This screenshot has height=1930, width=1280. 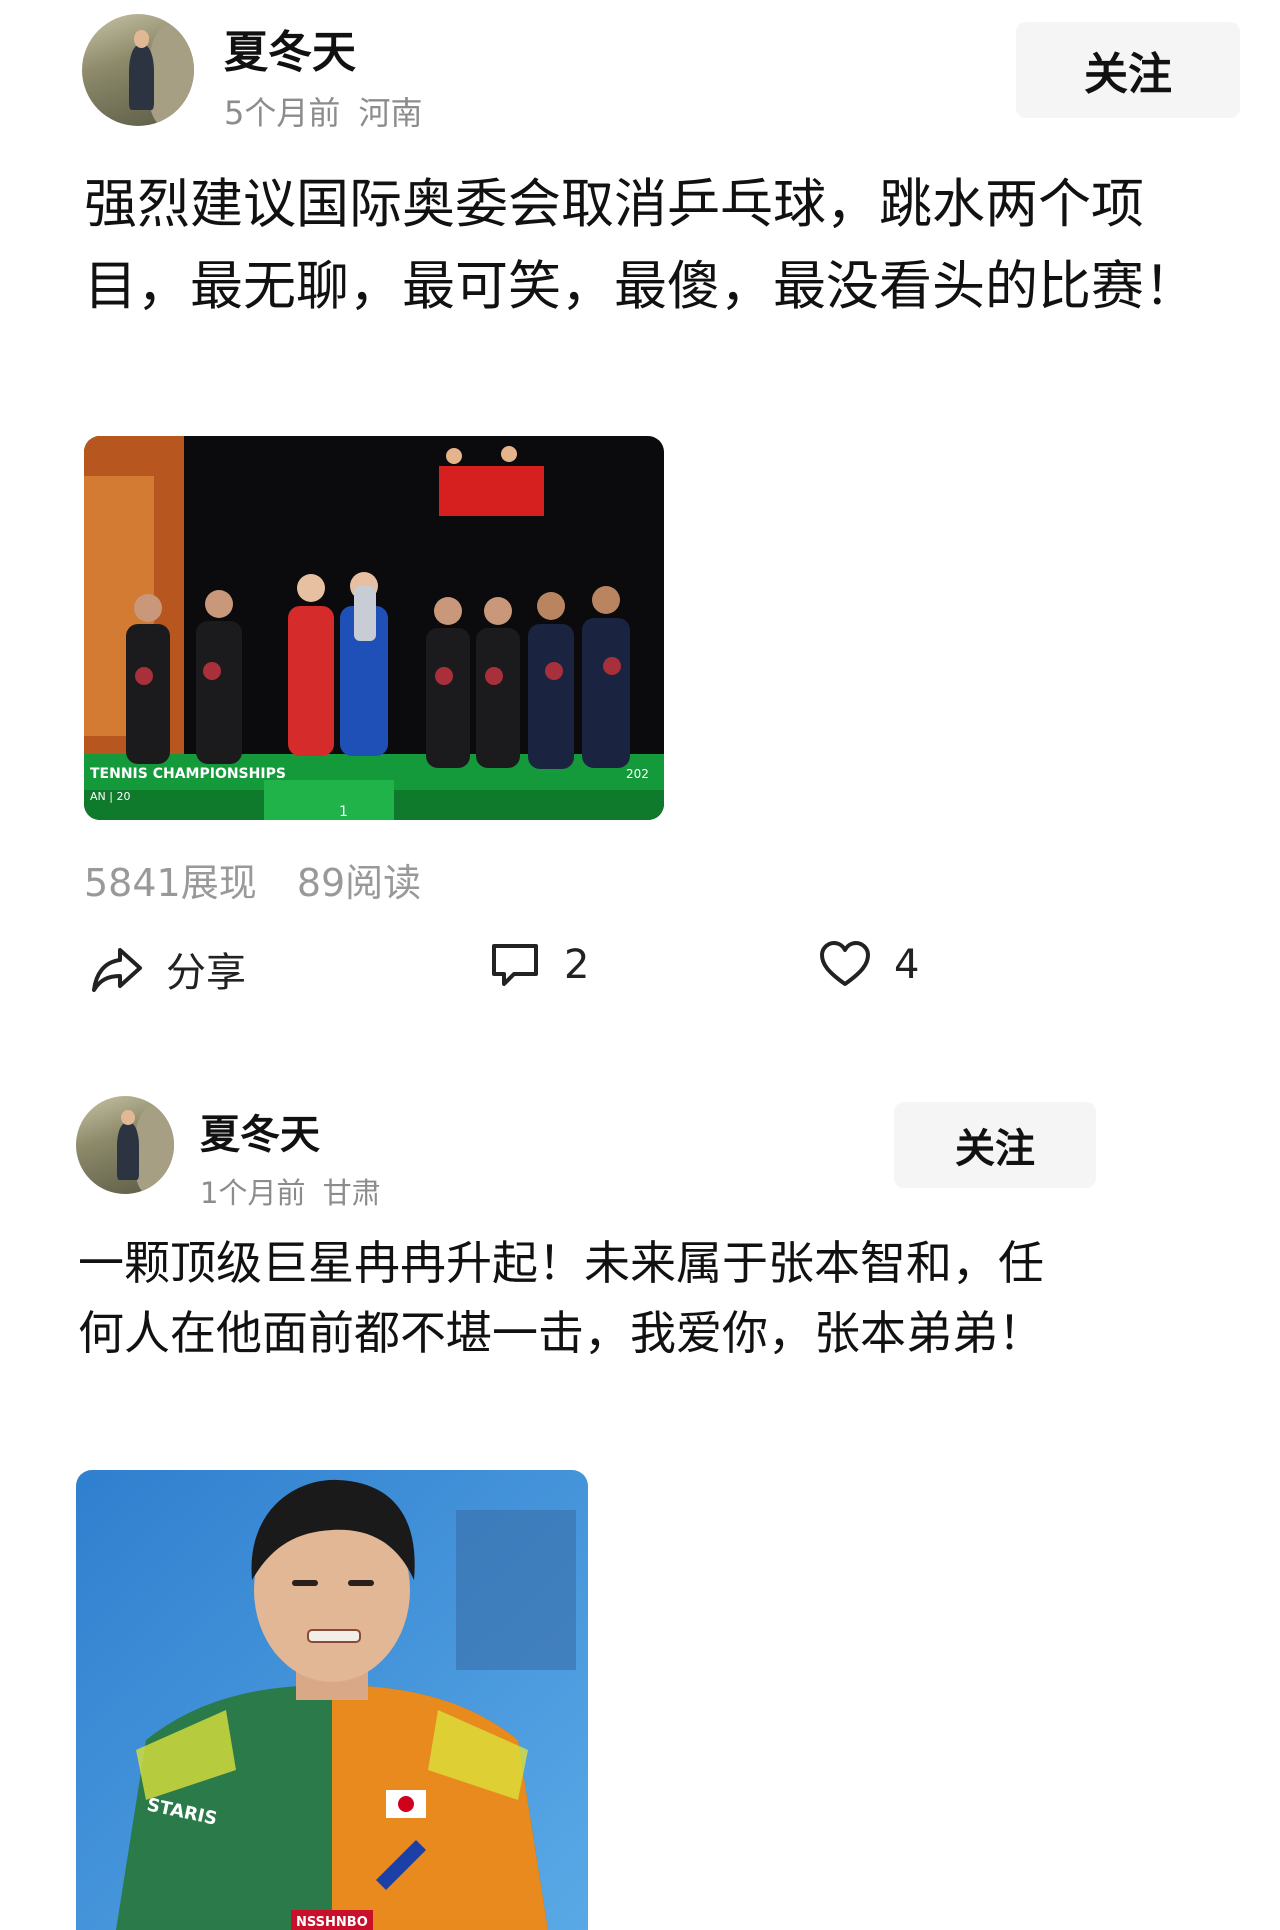 I want to click on like-button: 4, so click(x=868, y=965).